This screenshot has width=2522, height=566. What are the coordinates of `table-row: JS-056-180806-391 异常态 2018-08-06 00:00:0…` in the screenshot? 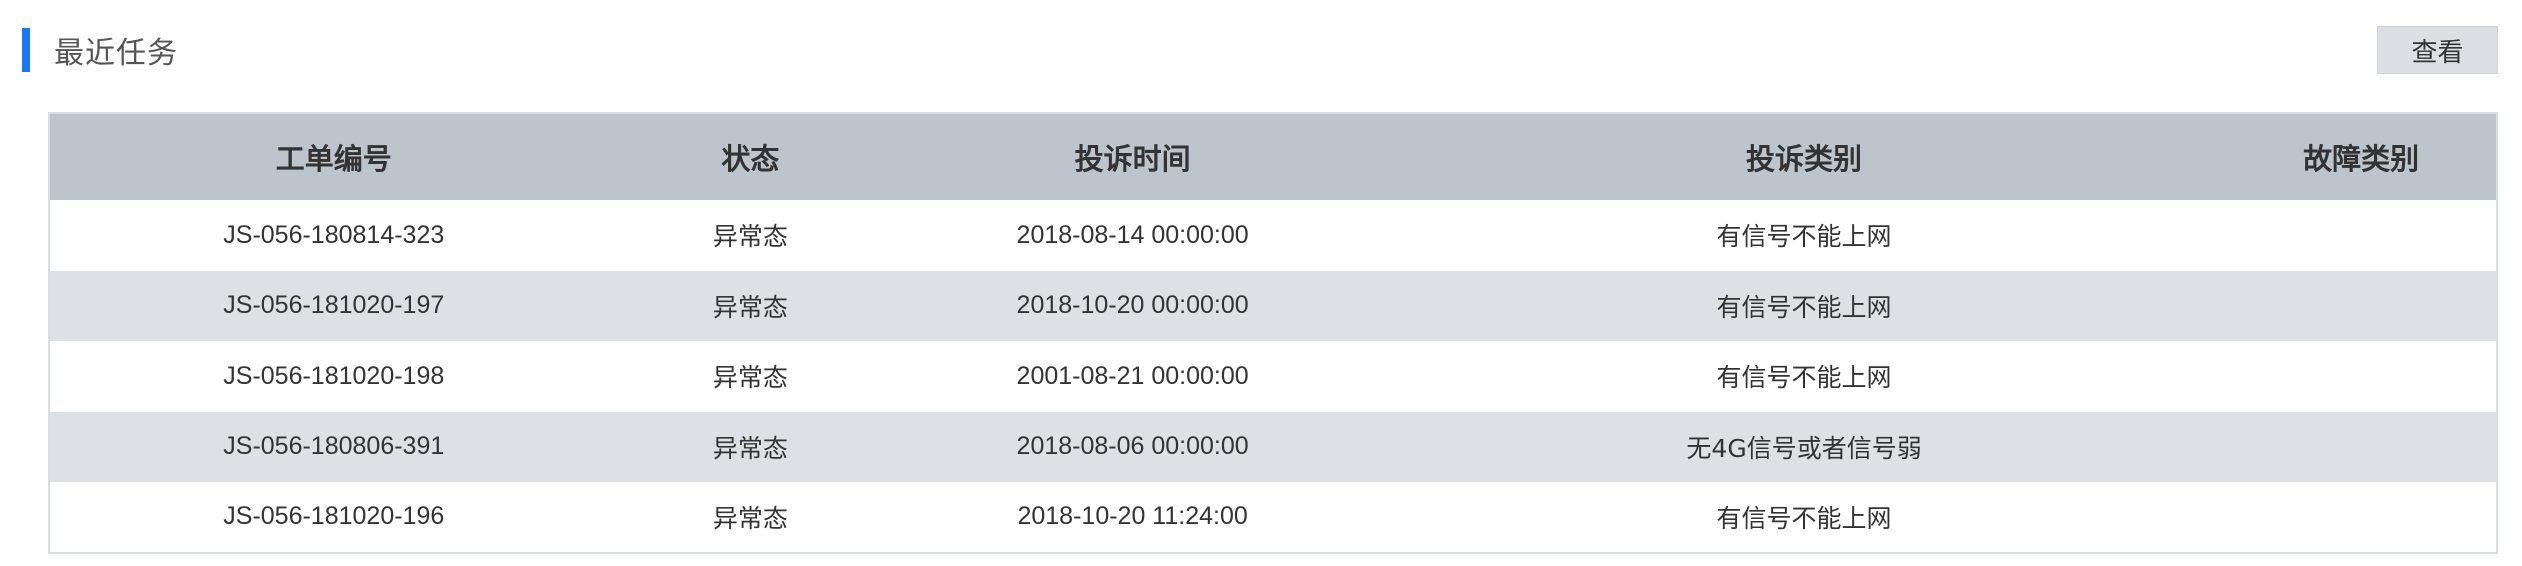 It's located at (1273, 447).